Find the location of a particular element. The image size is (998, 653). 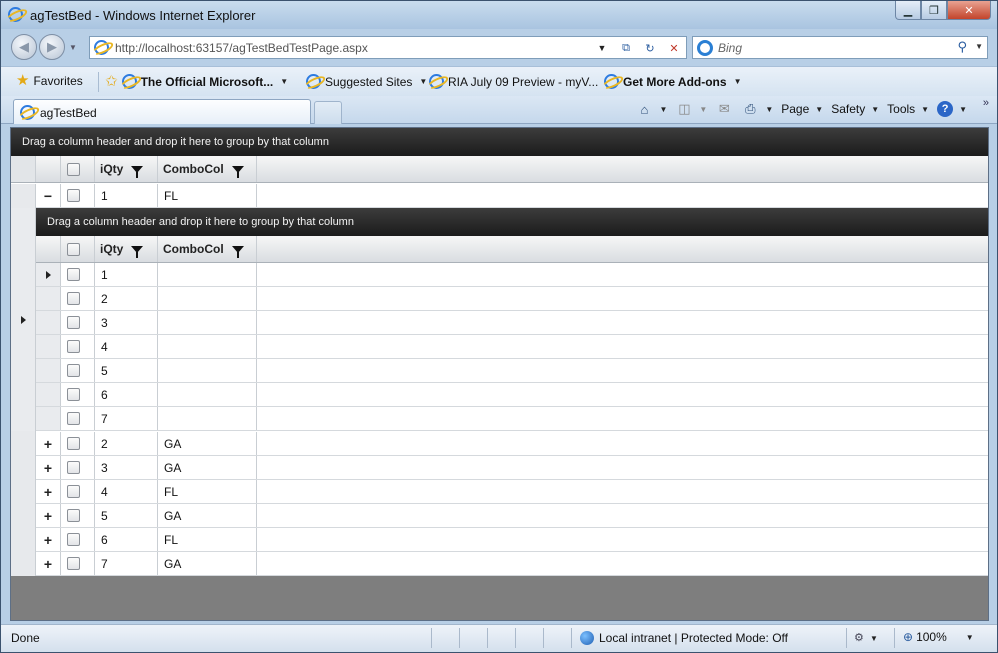

favorite-item-microsoft: ✩ The Official Microsoft... ▼ is located at coordinates (196, 81).